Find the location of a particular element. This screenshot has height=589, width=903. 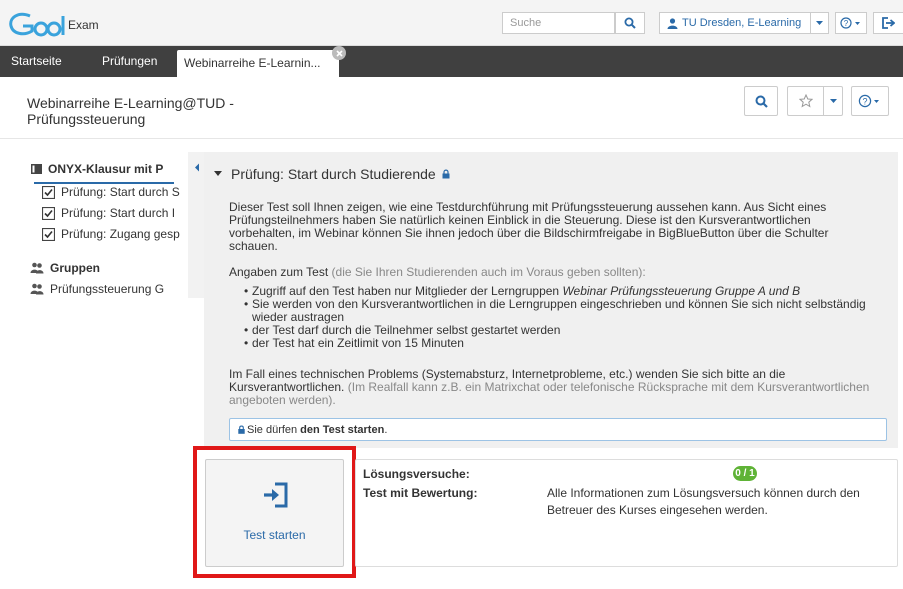

notice-post: . is located at coordinates (386, 429).